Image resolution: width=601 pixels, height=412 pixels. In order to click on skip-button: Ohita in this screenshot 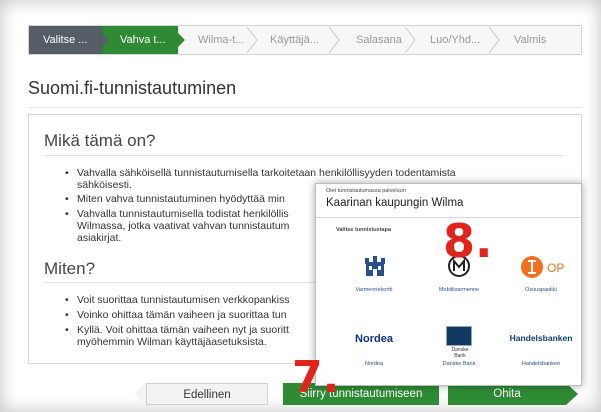, I will do `click(507, 394)`.